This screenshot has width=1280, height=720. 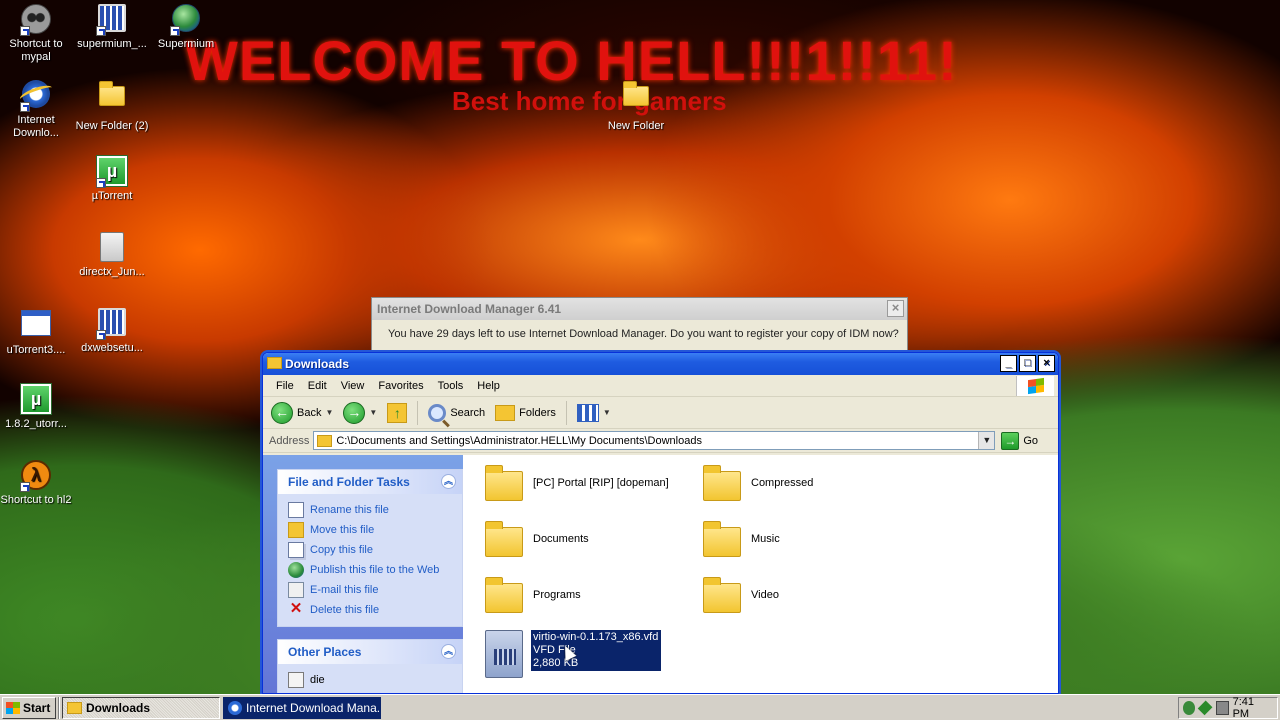 I want to click on folder-video: Video, so click(x=741, y=595).